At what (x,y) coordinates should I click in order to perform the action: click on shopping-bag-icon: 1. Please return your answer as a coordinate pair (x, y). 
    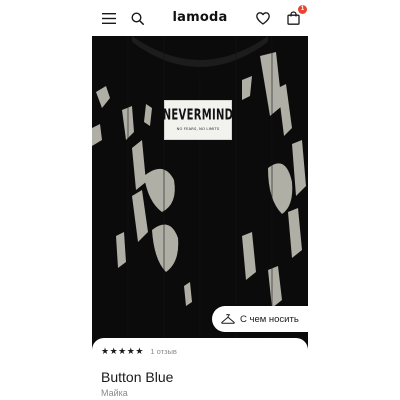
    Looking at the image, I should click on (295, 16).